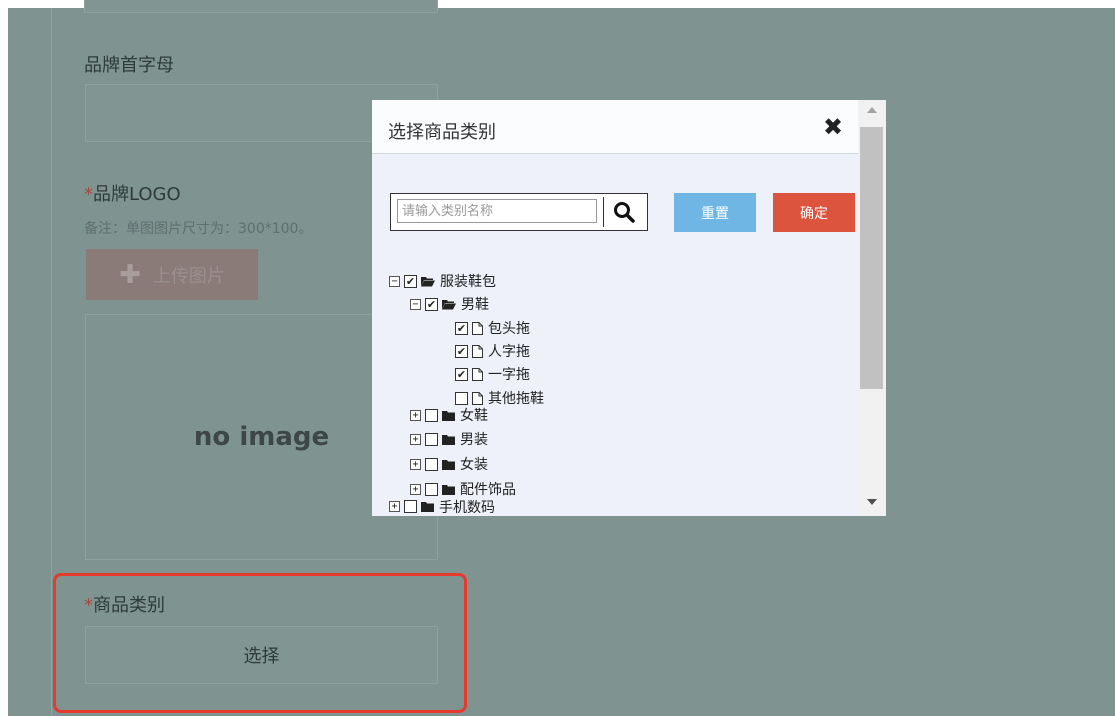 Image resolution: width=1115 pixels, height=716 pixels. Describe the element at coordinates (623, 212) in the screenshot. I see `search-icon` at that location.